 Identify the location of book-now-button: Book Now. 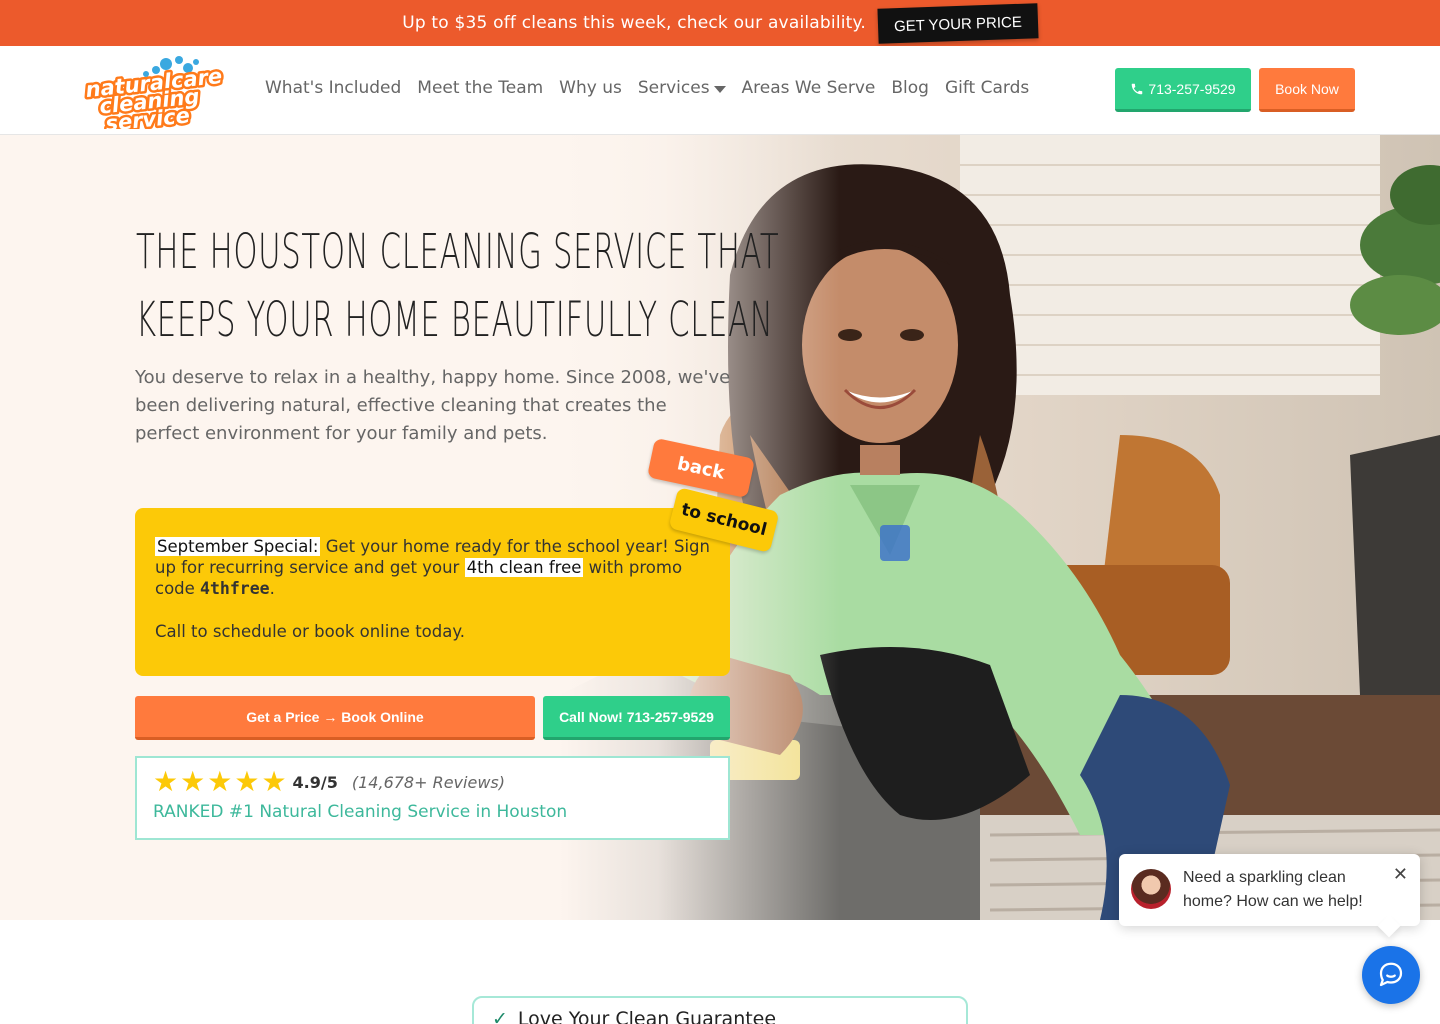
(1307, 90).